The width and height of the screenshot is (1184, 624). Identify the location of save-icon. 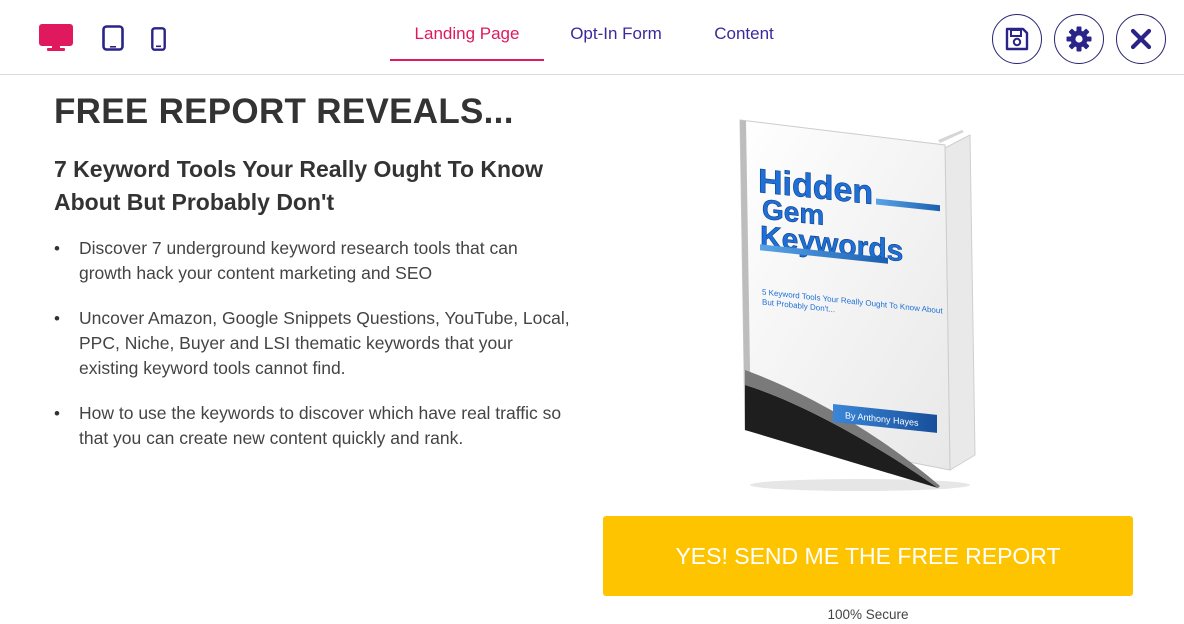
(1017, 39).